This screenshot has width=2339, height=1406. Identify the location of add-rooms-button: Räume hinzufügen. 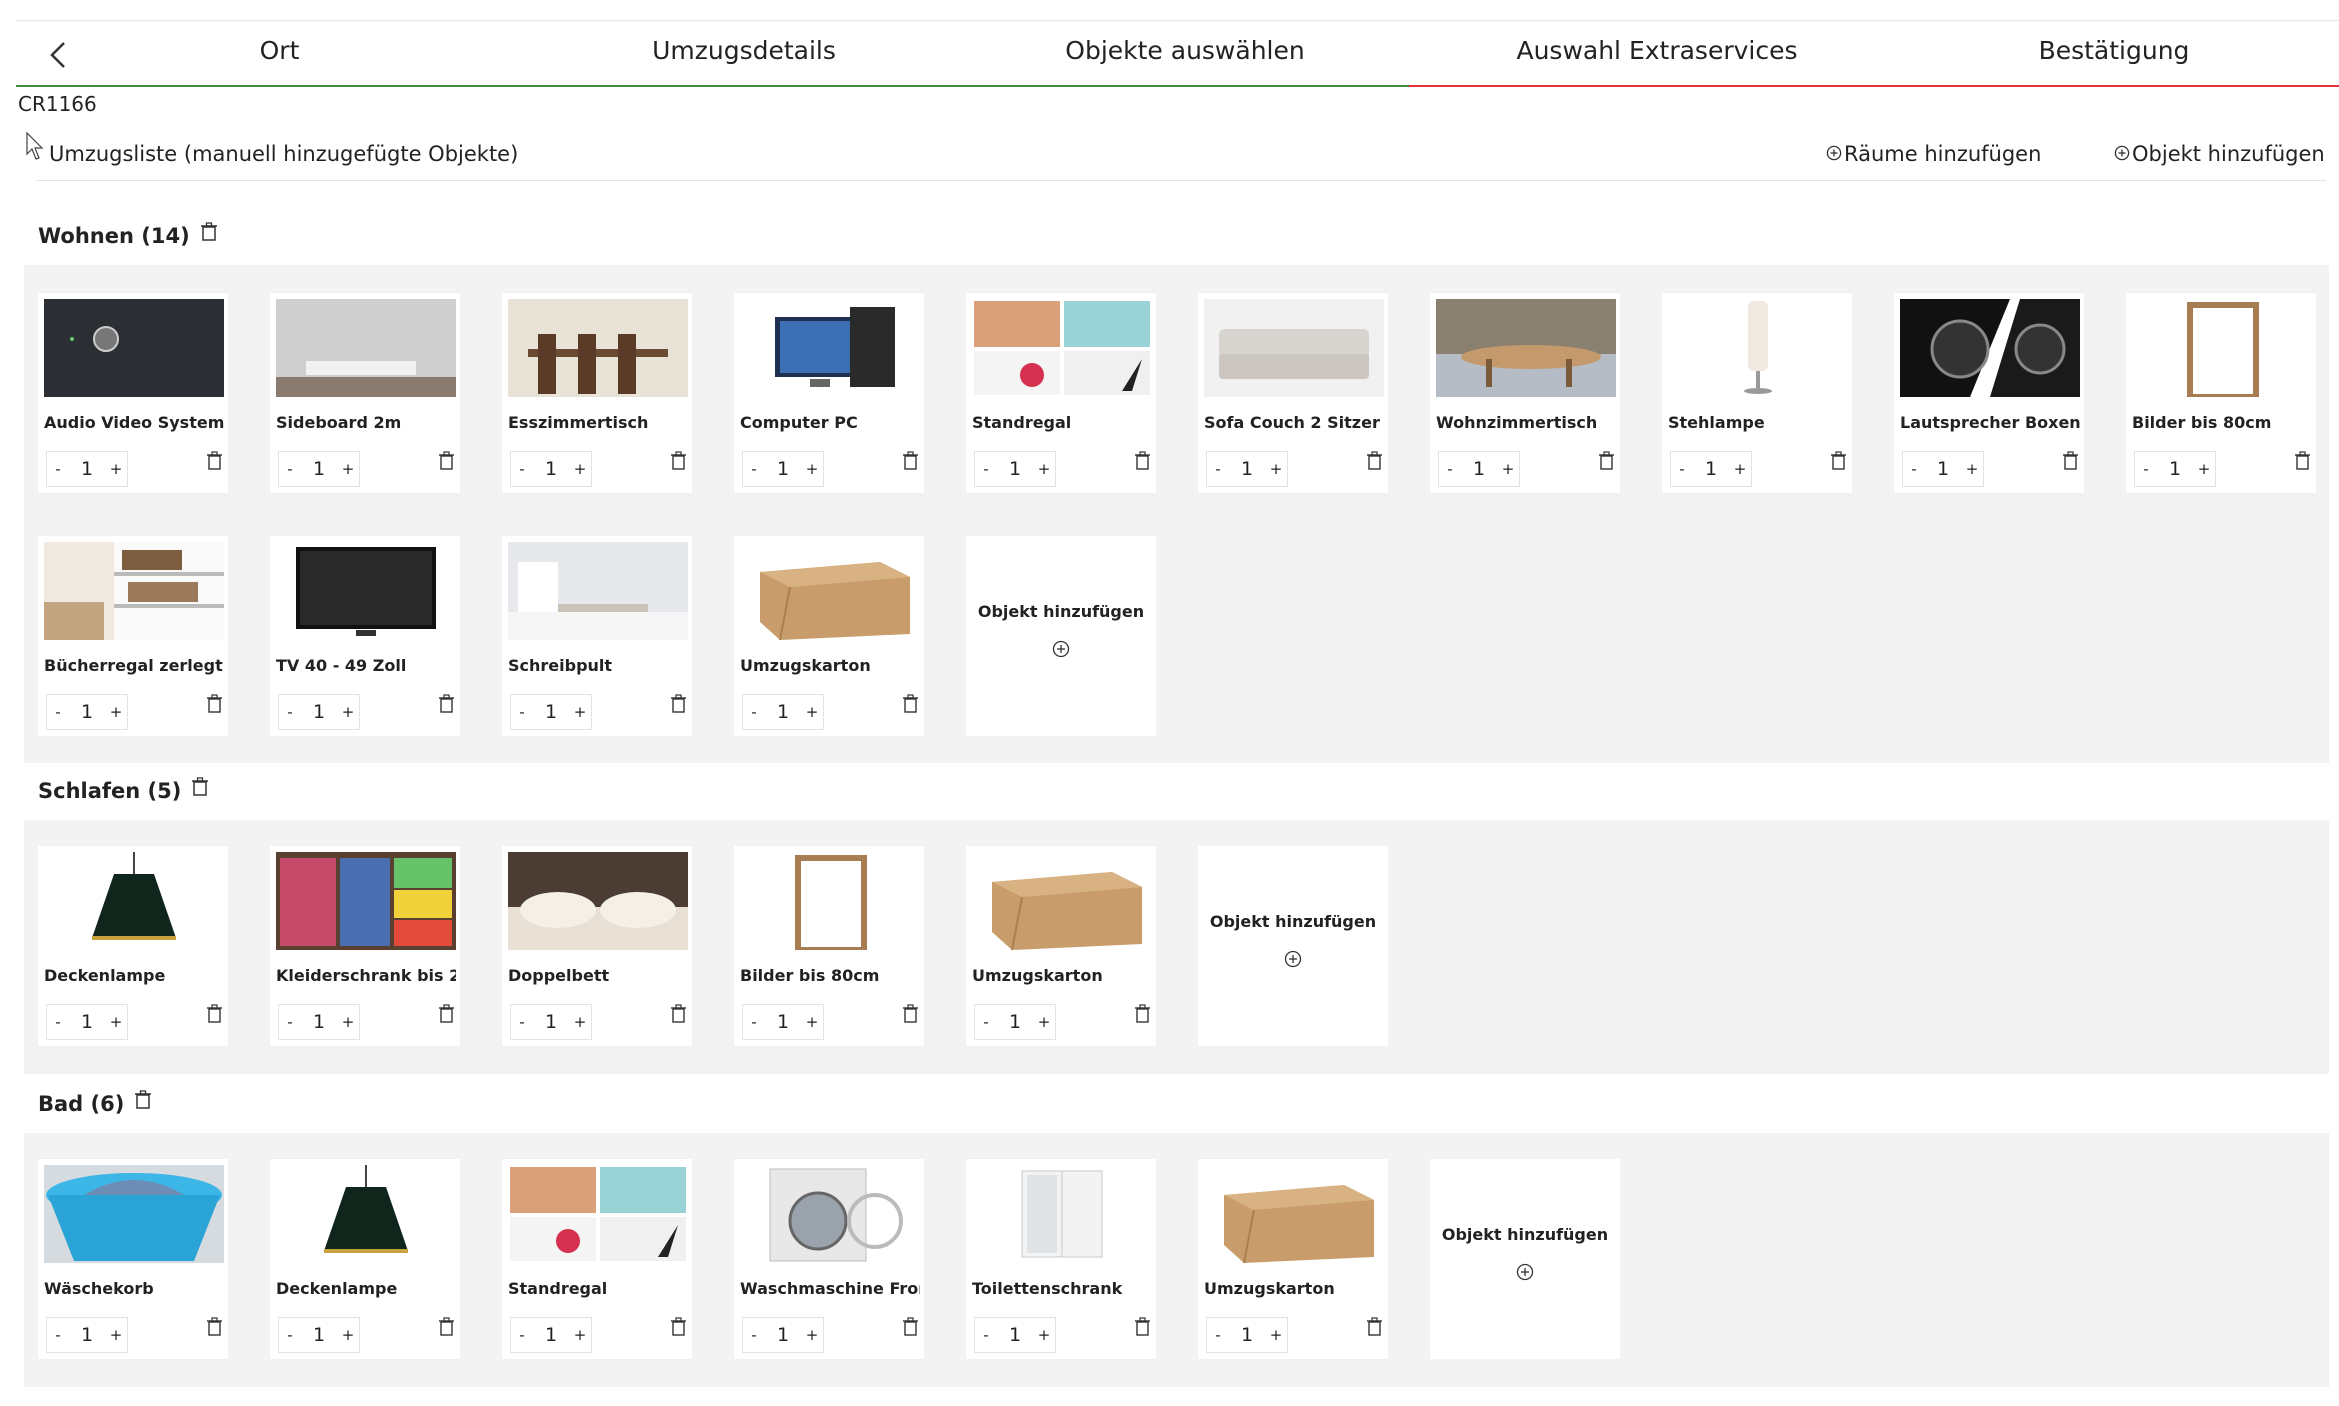
(1933, 154).